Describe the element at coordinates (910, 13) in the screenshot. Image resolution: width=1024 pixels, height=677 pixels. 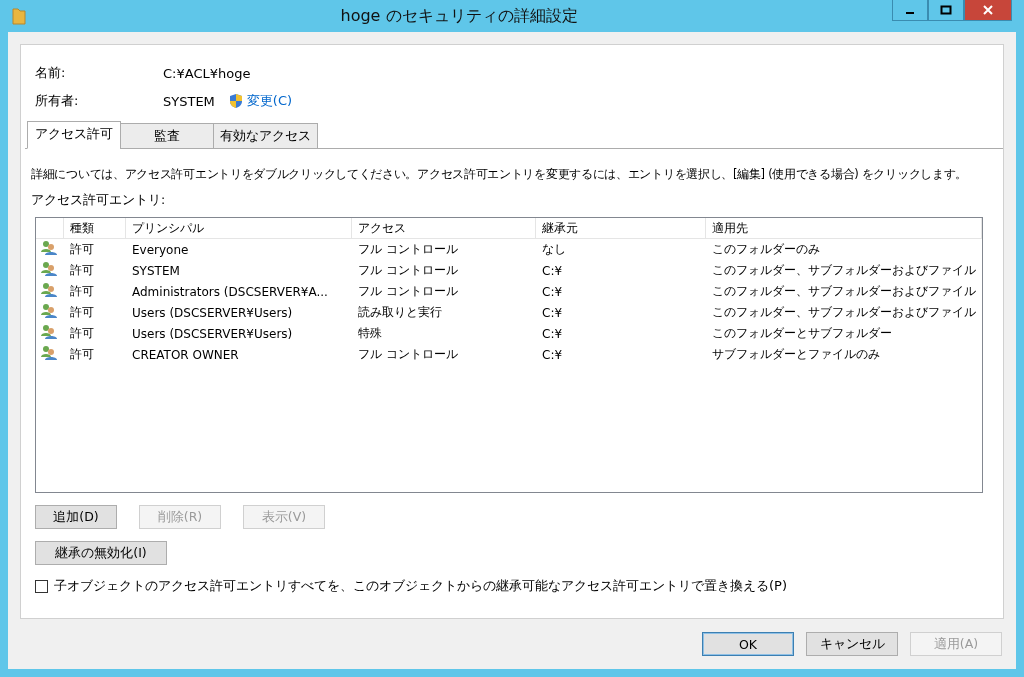
I see `minimize-icon` at that location.